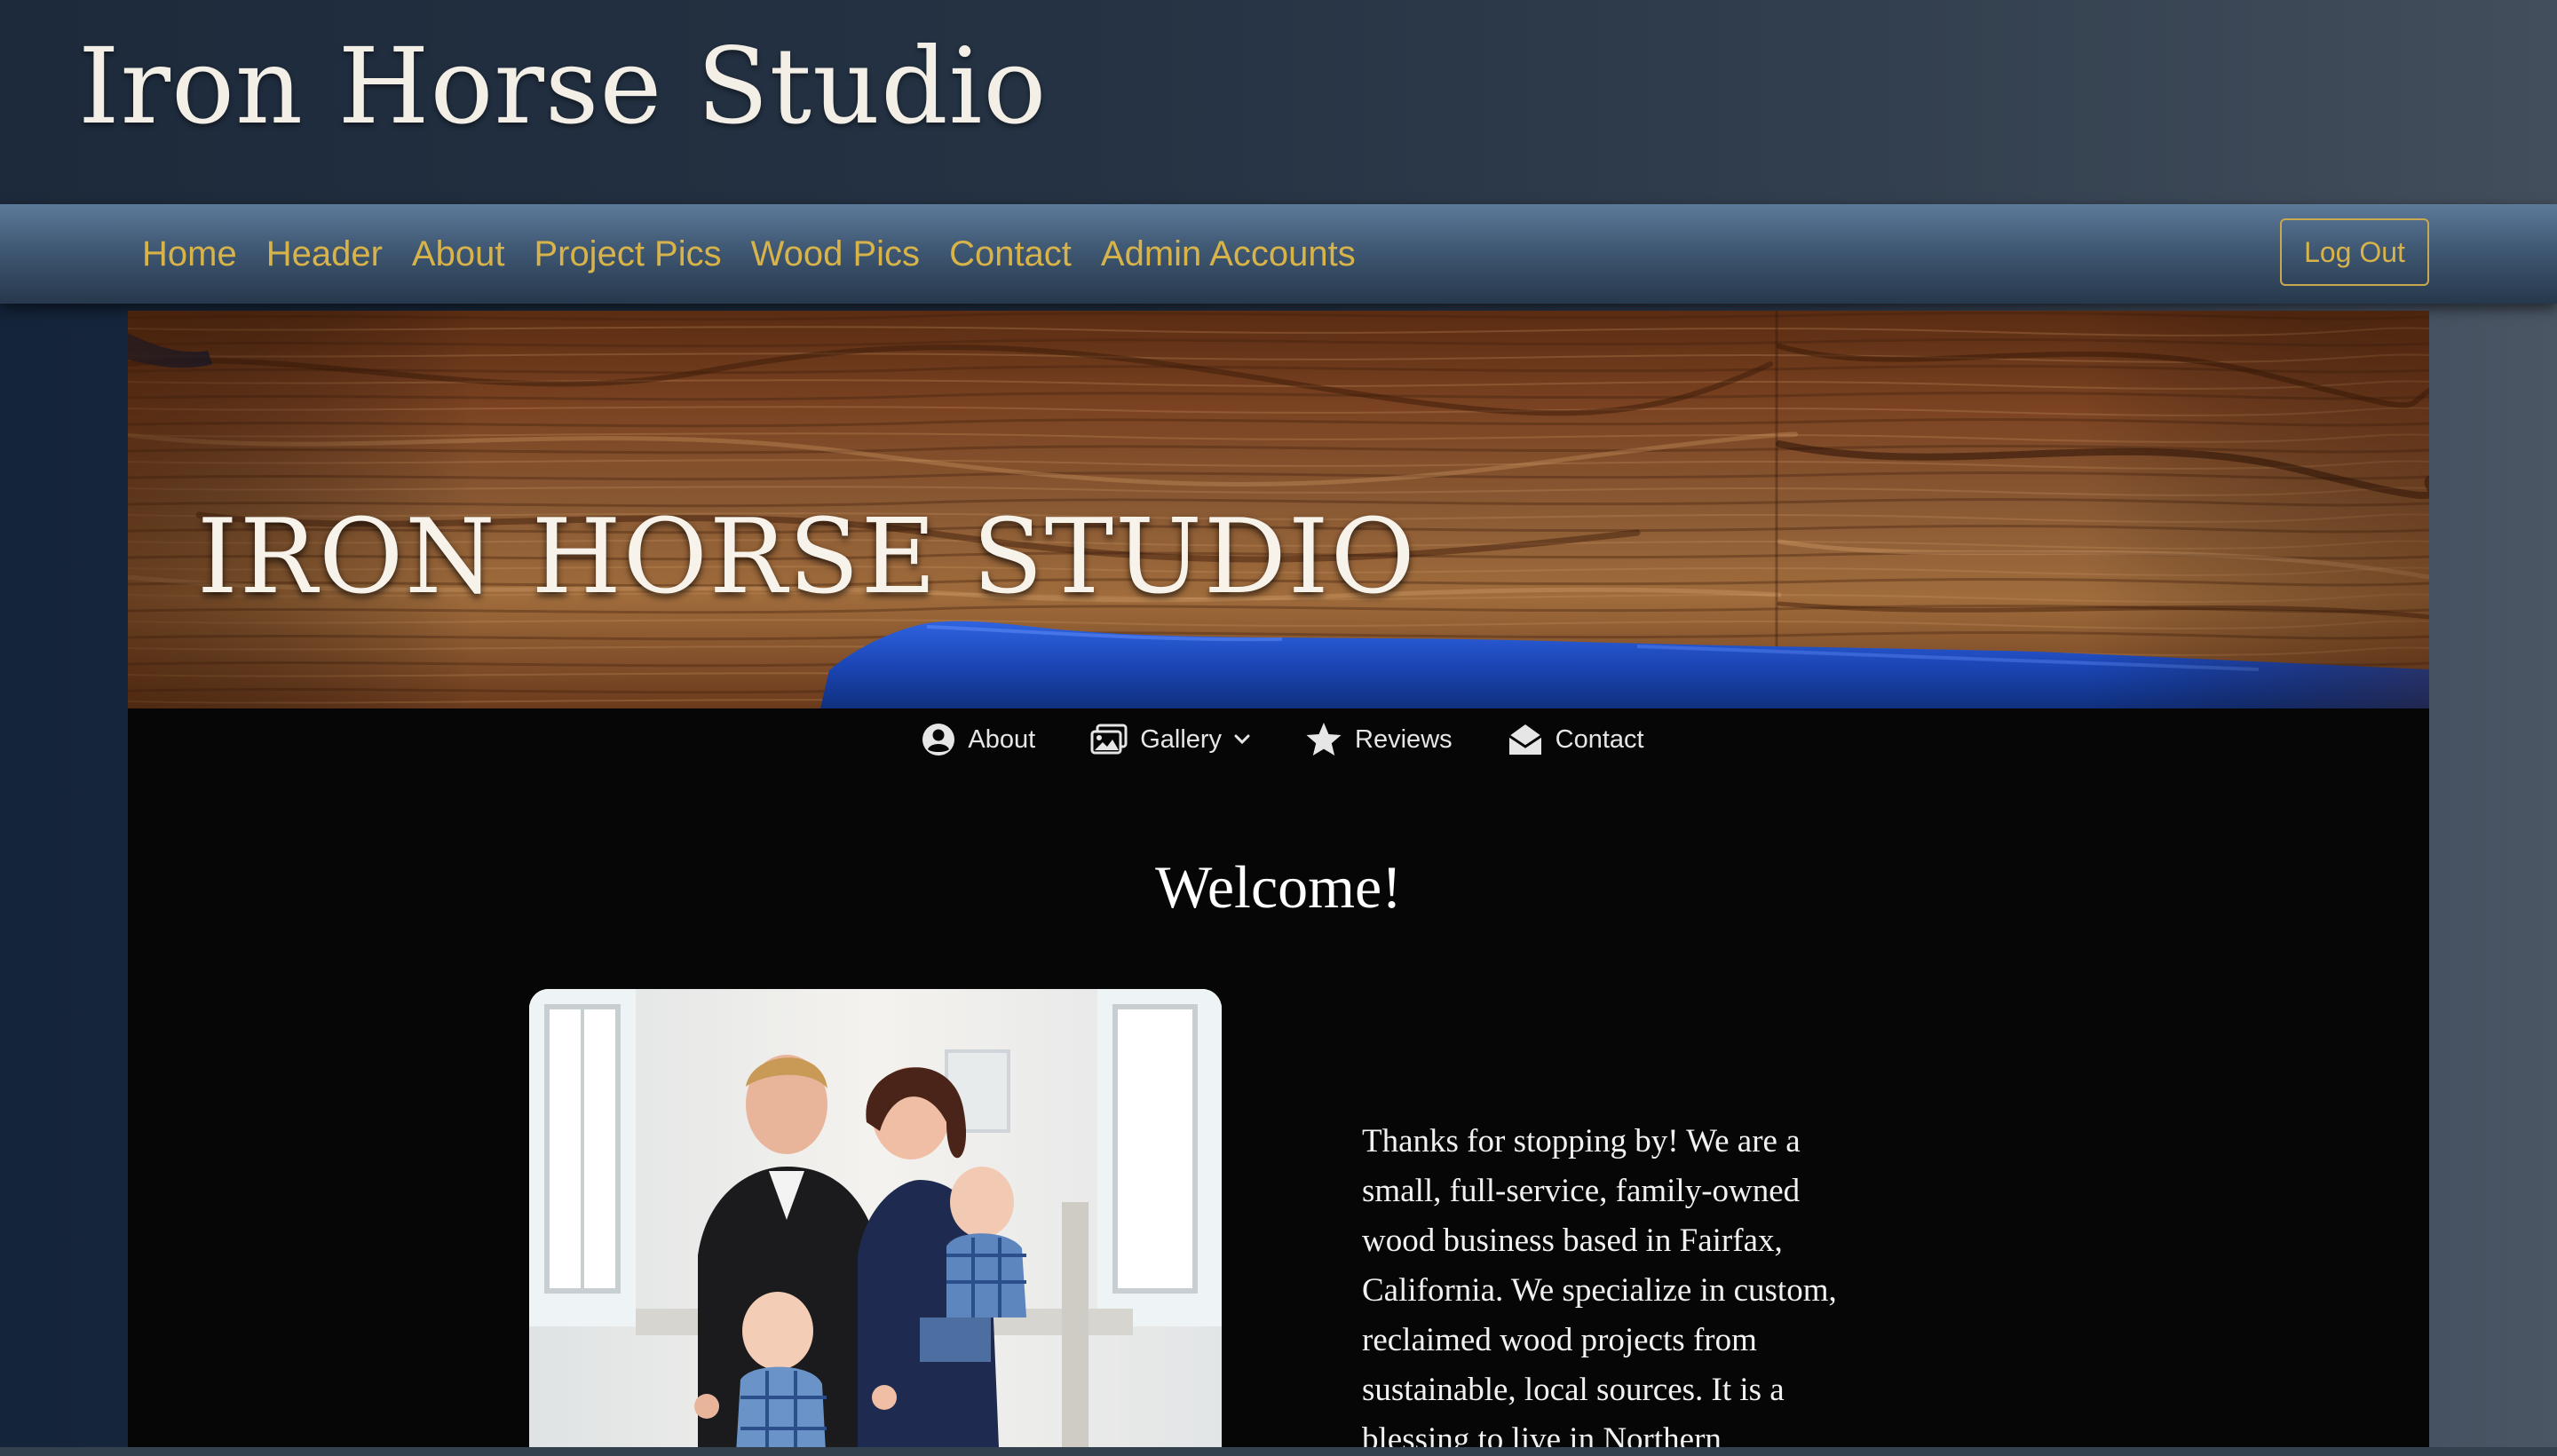 The height and width of the screenshot is (1456, 2557). I want to click on site-nav-about: About, so click(978, 739).